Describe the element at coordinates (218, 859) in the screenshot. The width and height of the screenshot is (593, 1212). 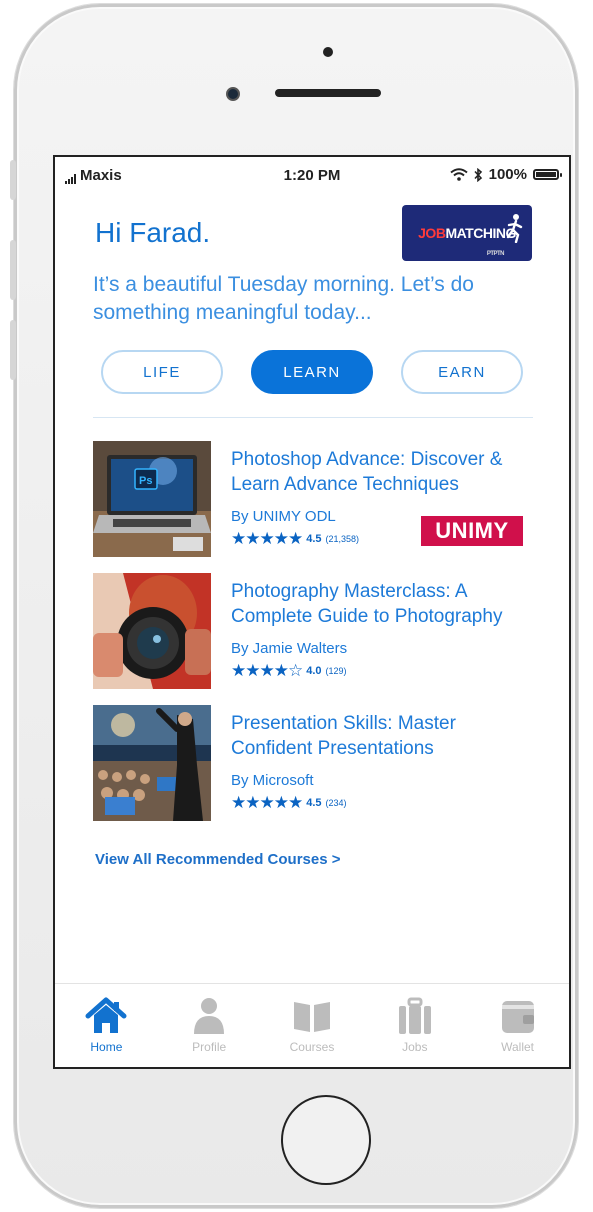
I see `view-all-courses-link: View All Recommended Courses >` at that location.